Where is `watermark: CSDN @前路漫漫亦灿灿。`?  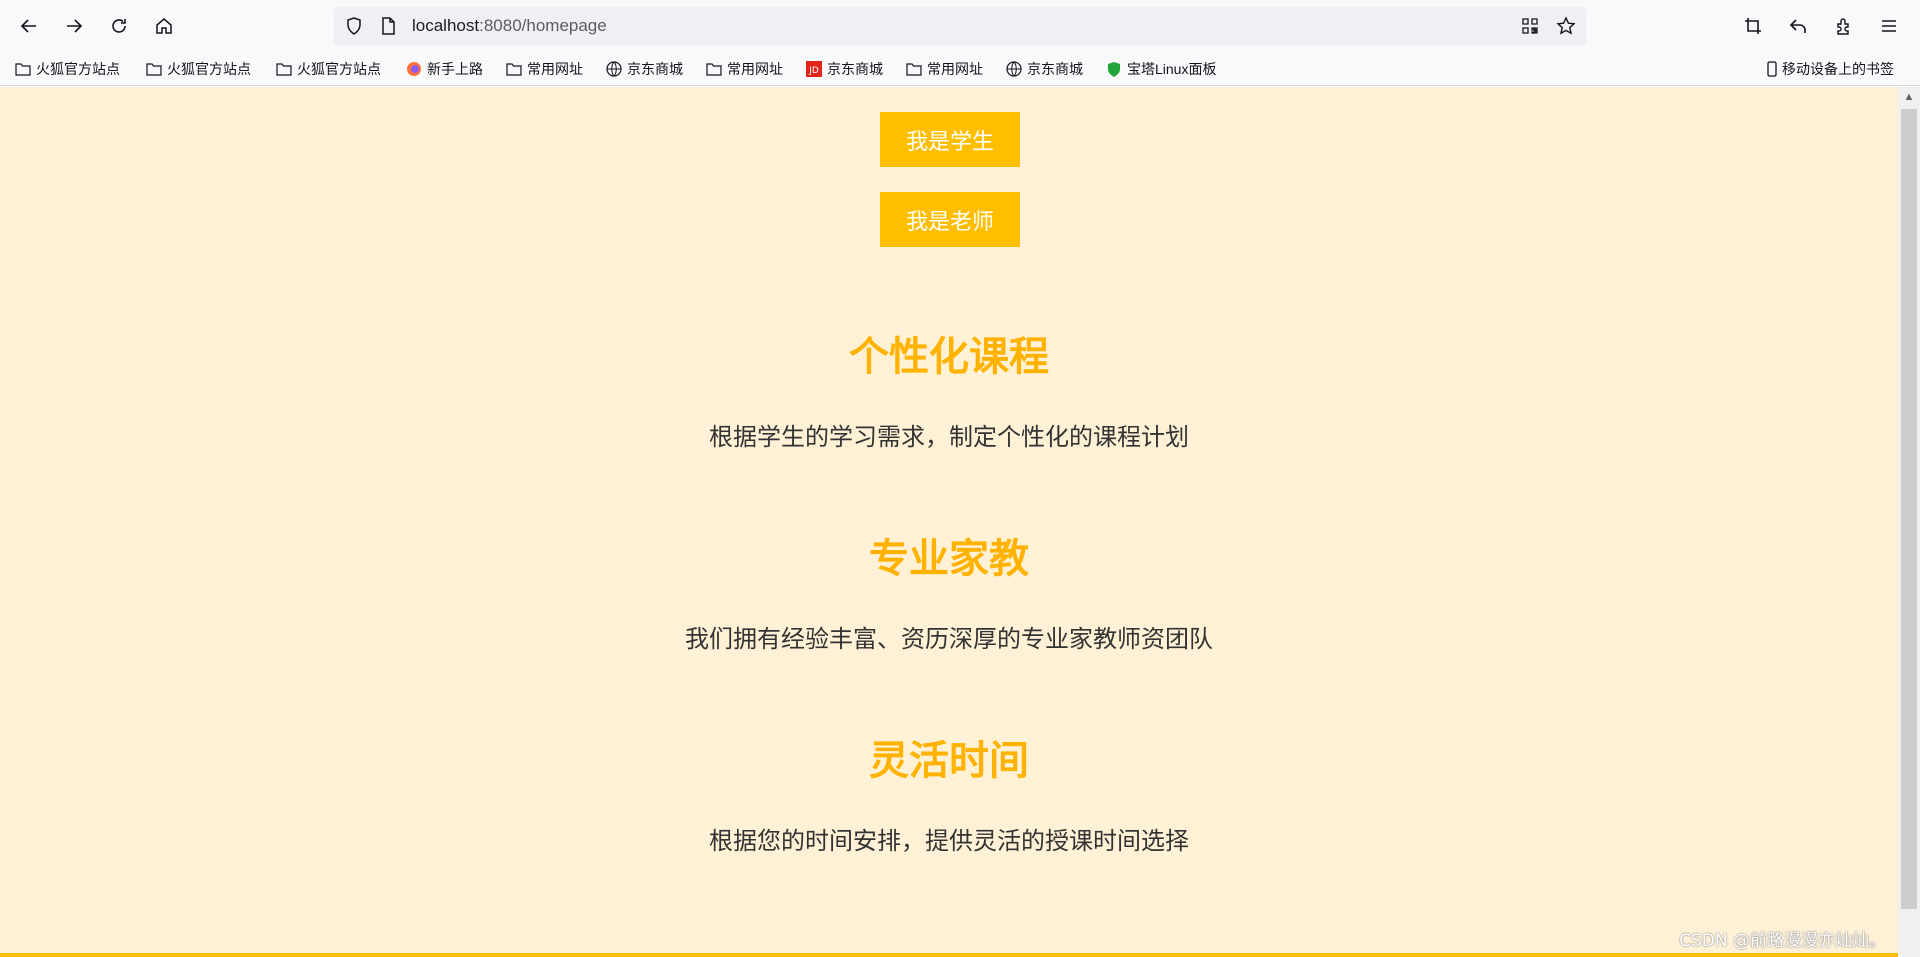 watermark: CSDN @前路漫漫亦灿灿。 is located at coordinates (1782, 941).